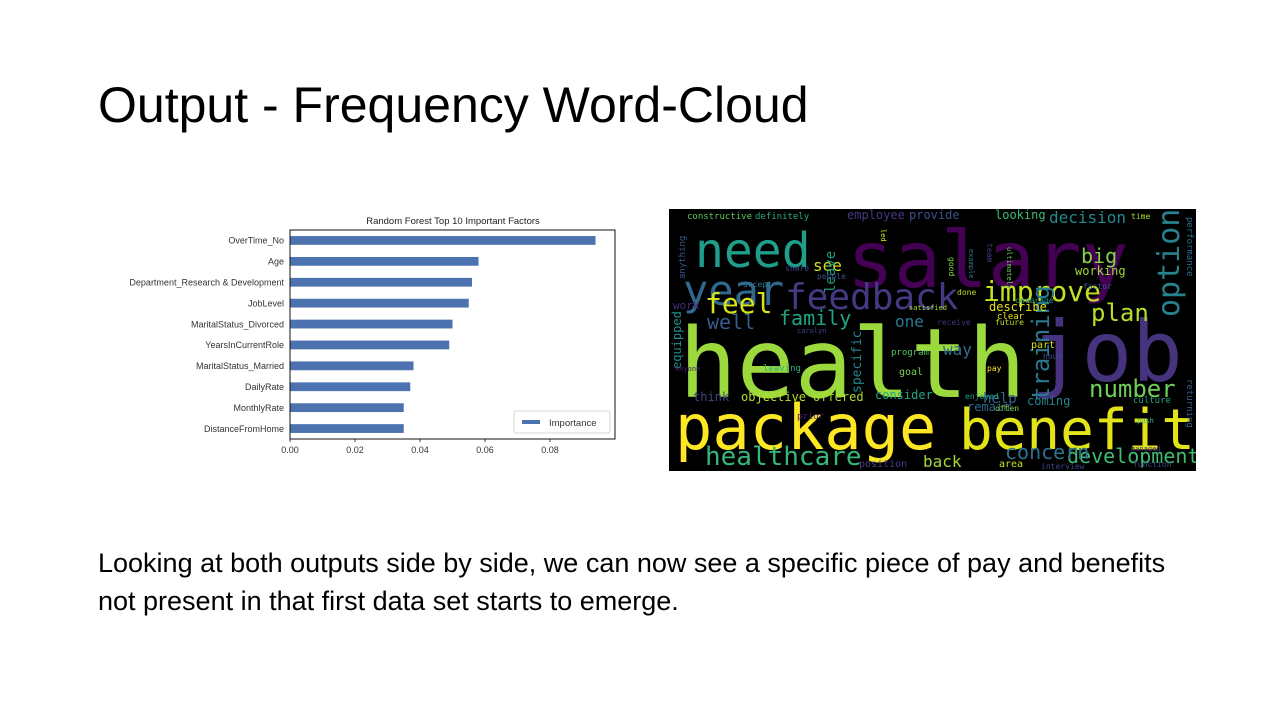  I want to click on y-tick-label: DailyRate, so click(264, 387).